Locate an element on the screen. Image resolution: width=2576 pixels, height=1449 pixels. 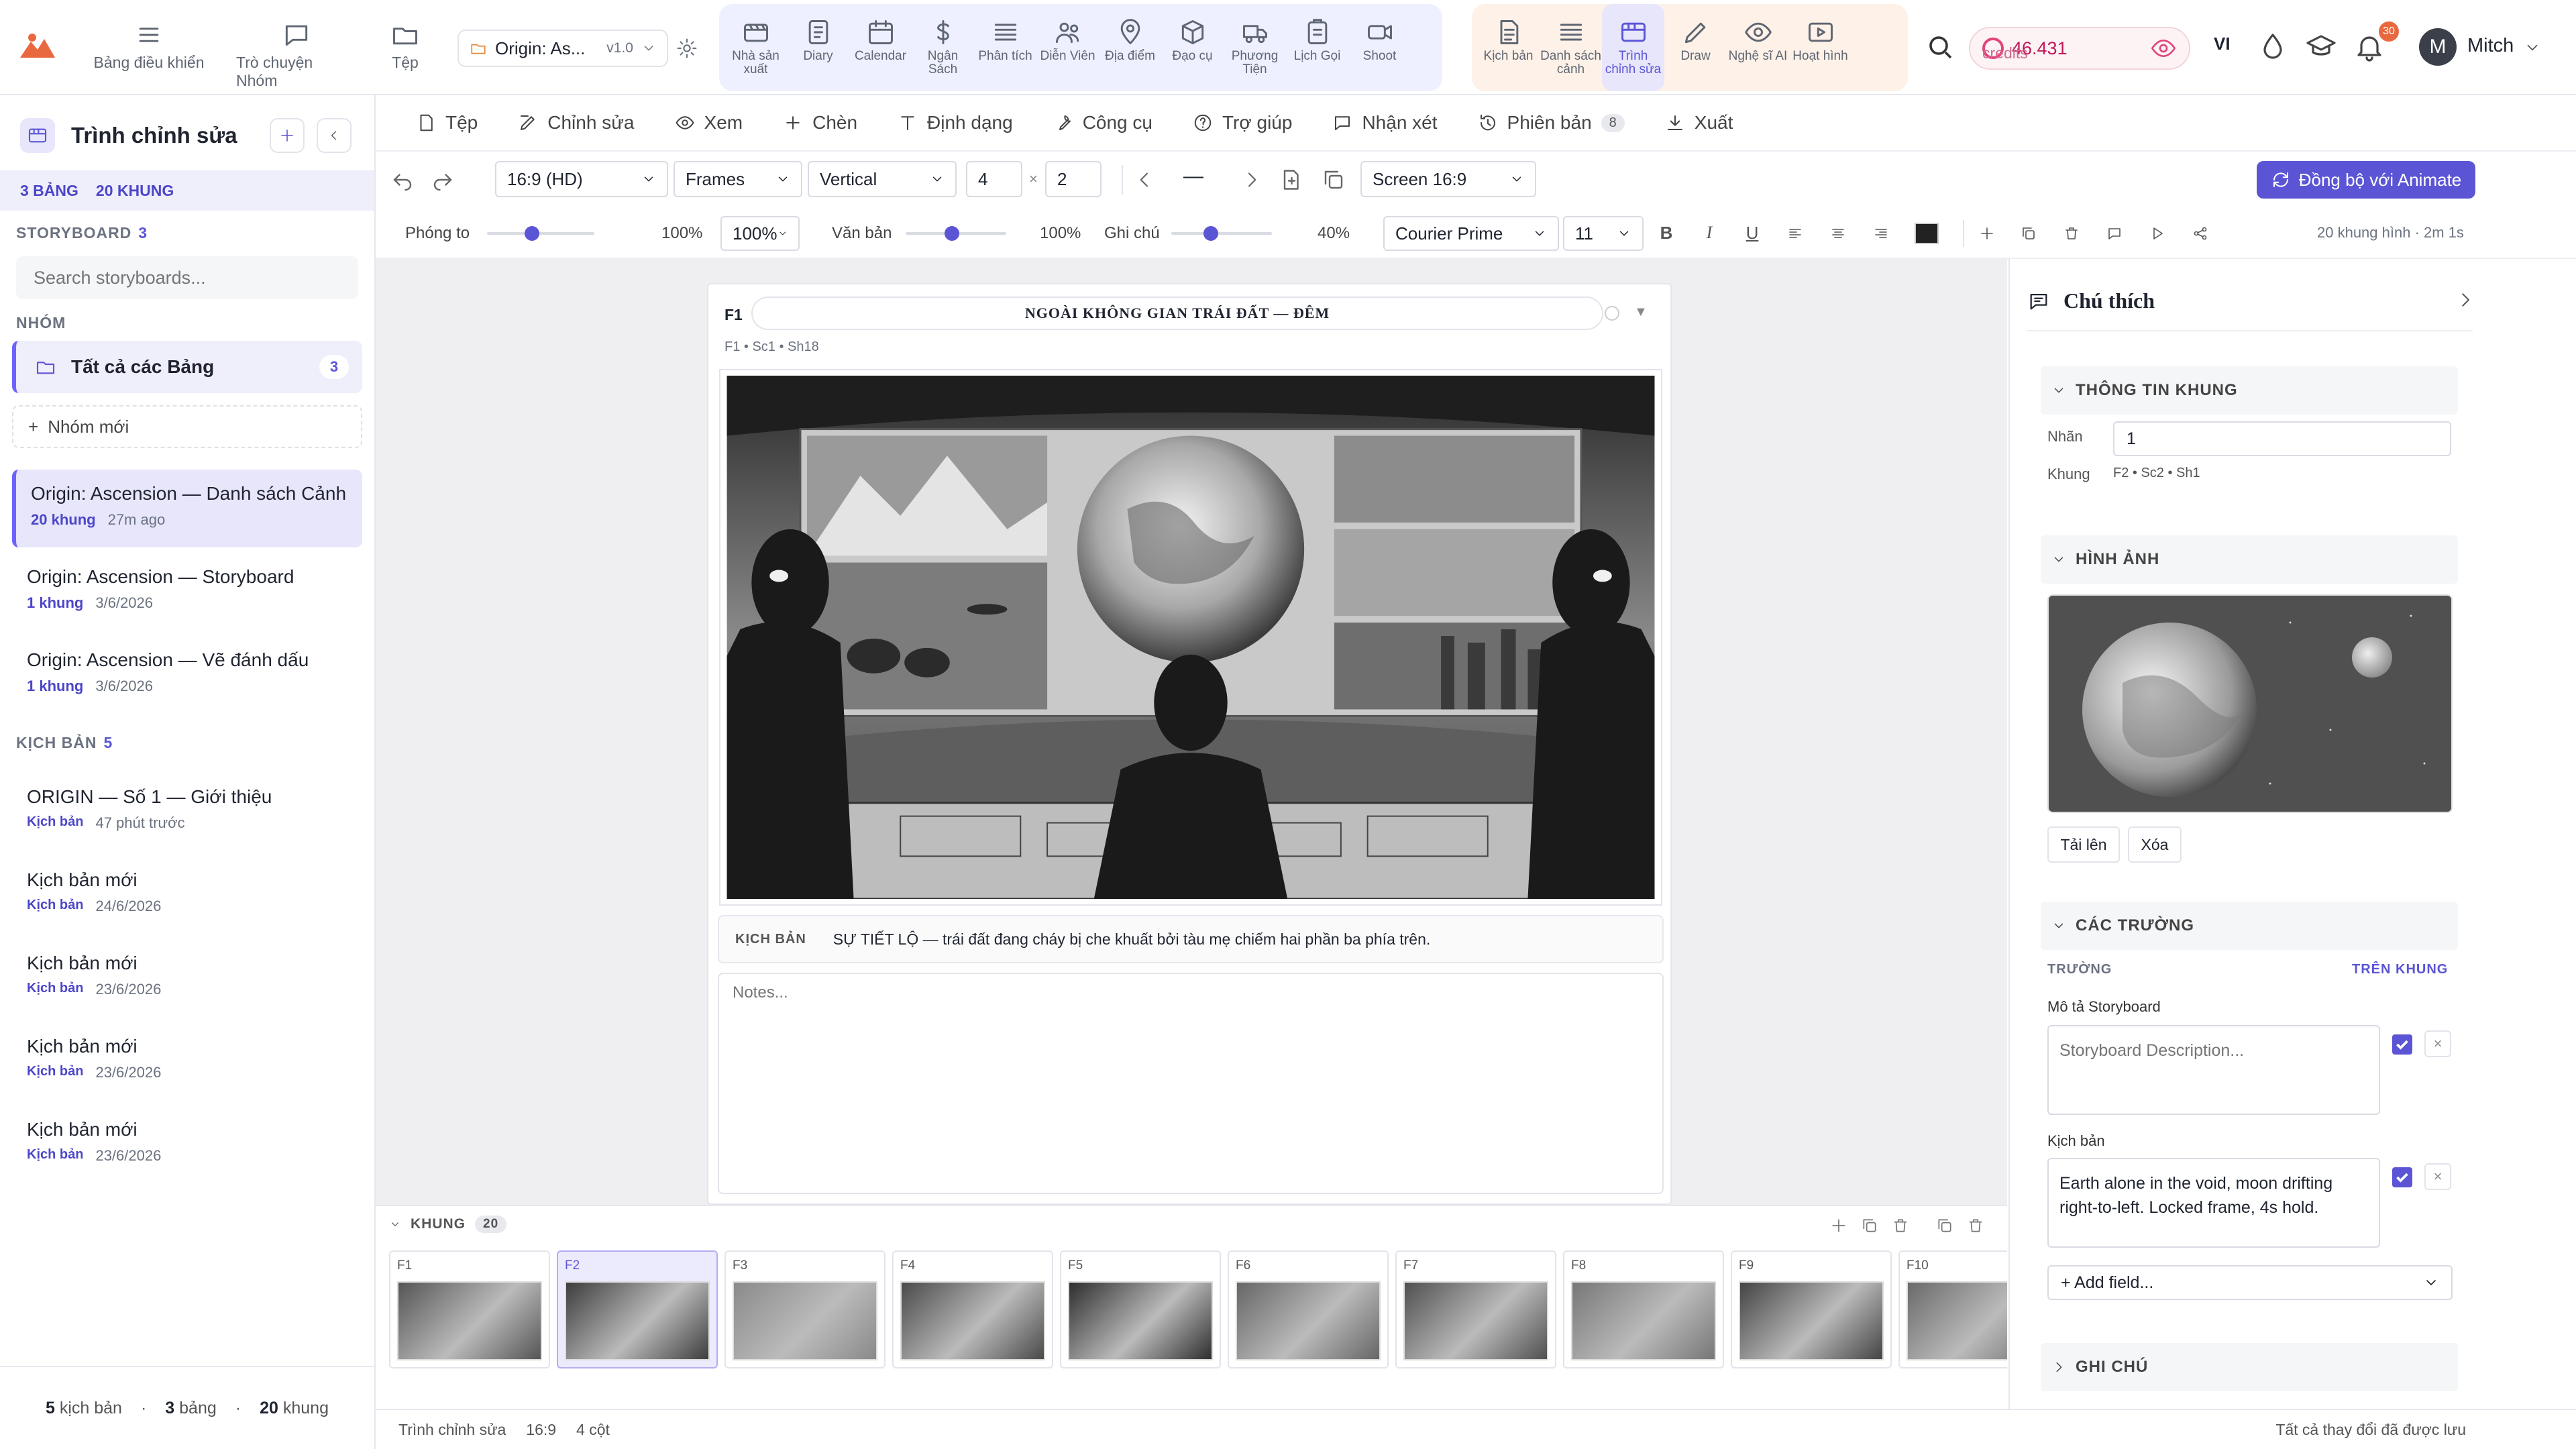
align-left-icon is located at coordinates (1795, 233).